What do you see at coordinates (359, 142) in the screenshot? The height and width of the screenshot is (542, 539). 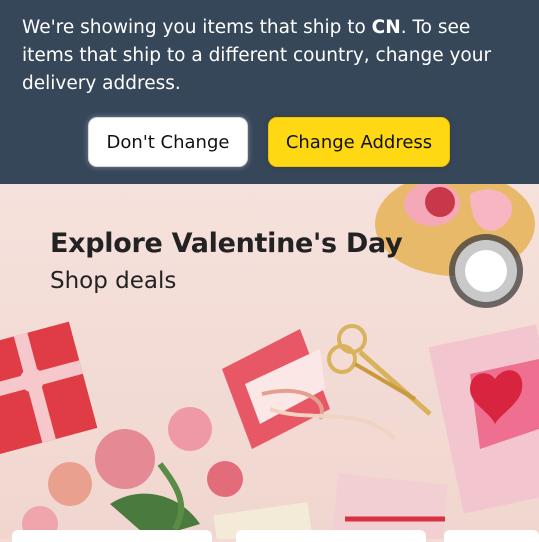 I see `change-address-button: Change Address` at bounding box center [359, 142].